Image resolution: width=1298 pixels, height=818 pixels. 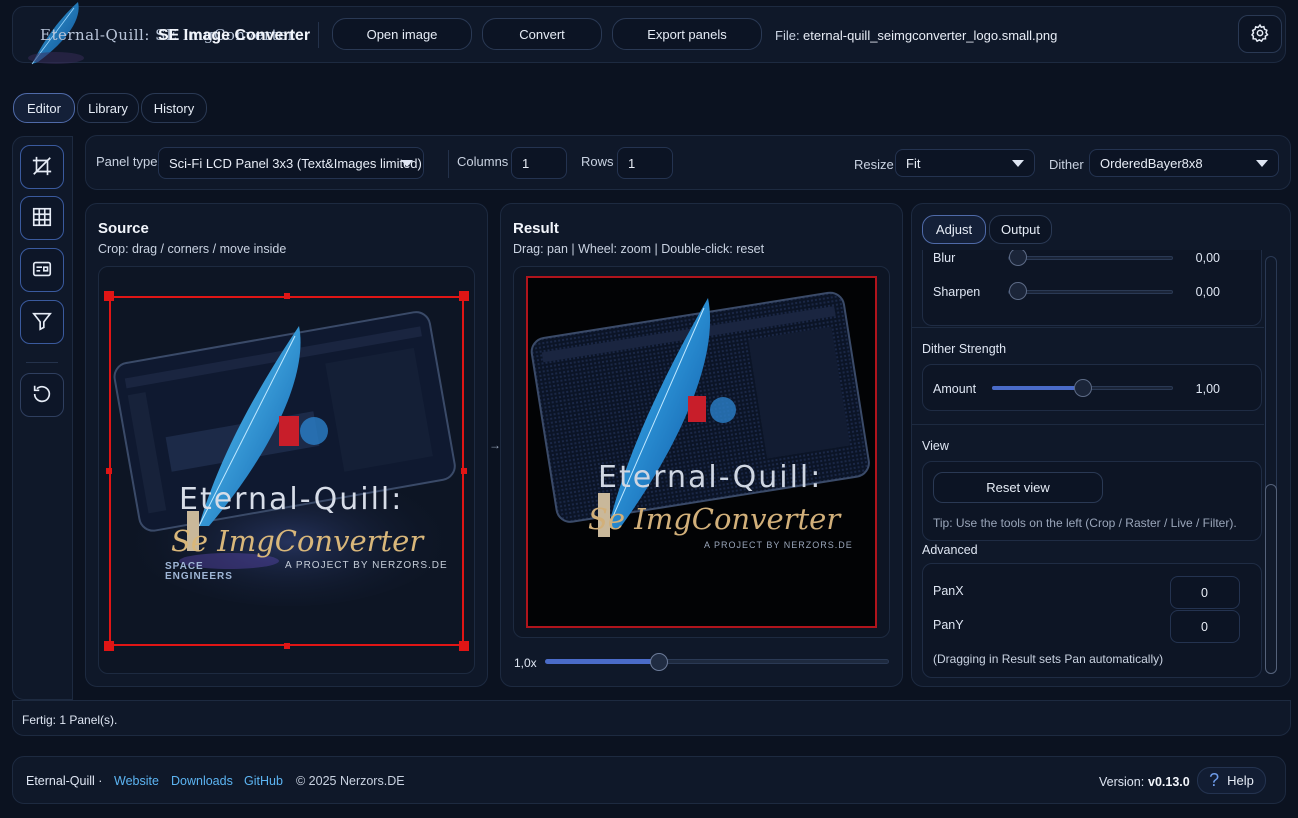 I want to click on export-panels-button: Export panels, so click(x=687, y=34).